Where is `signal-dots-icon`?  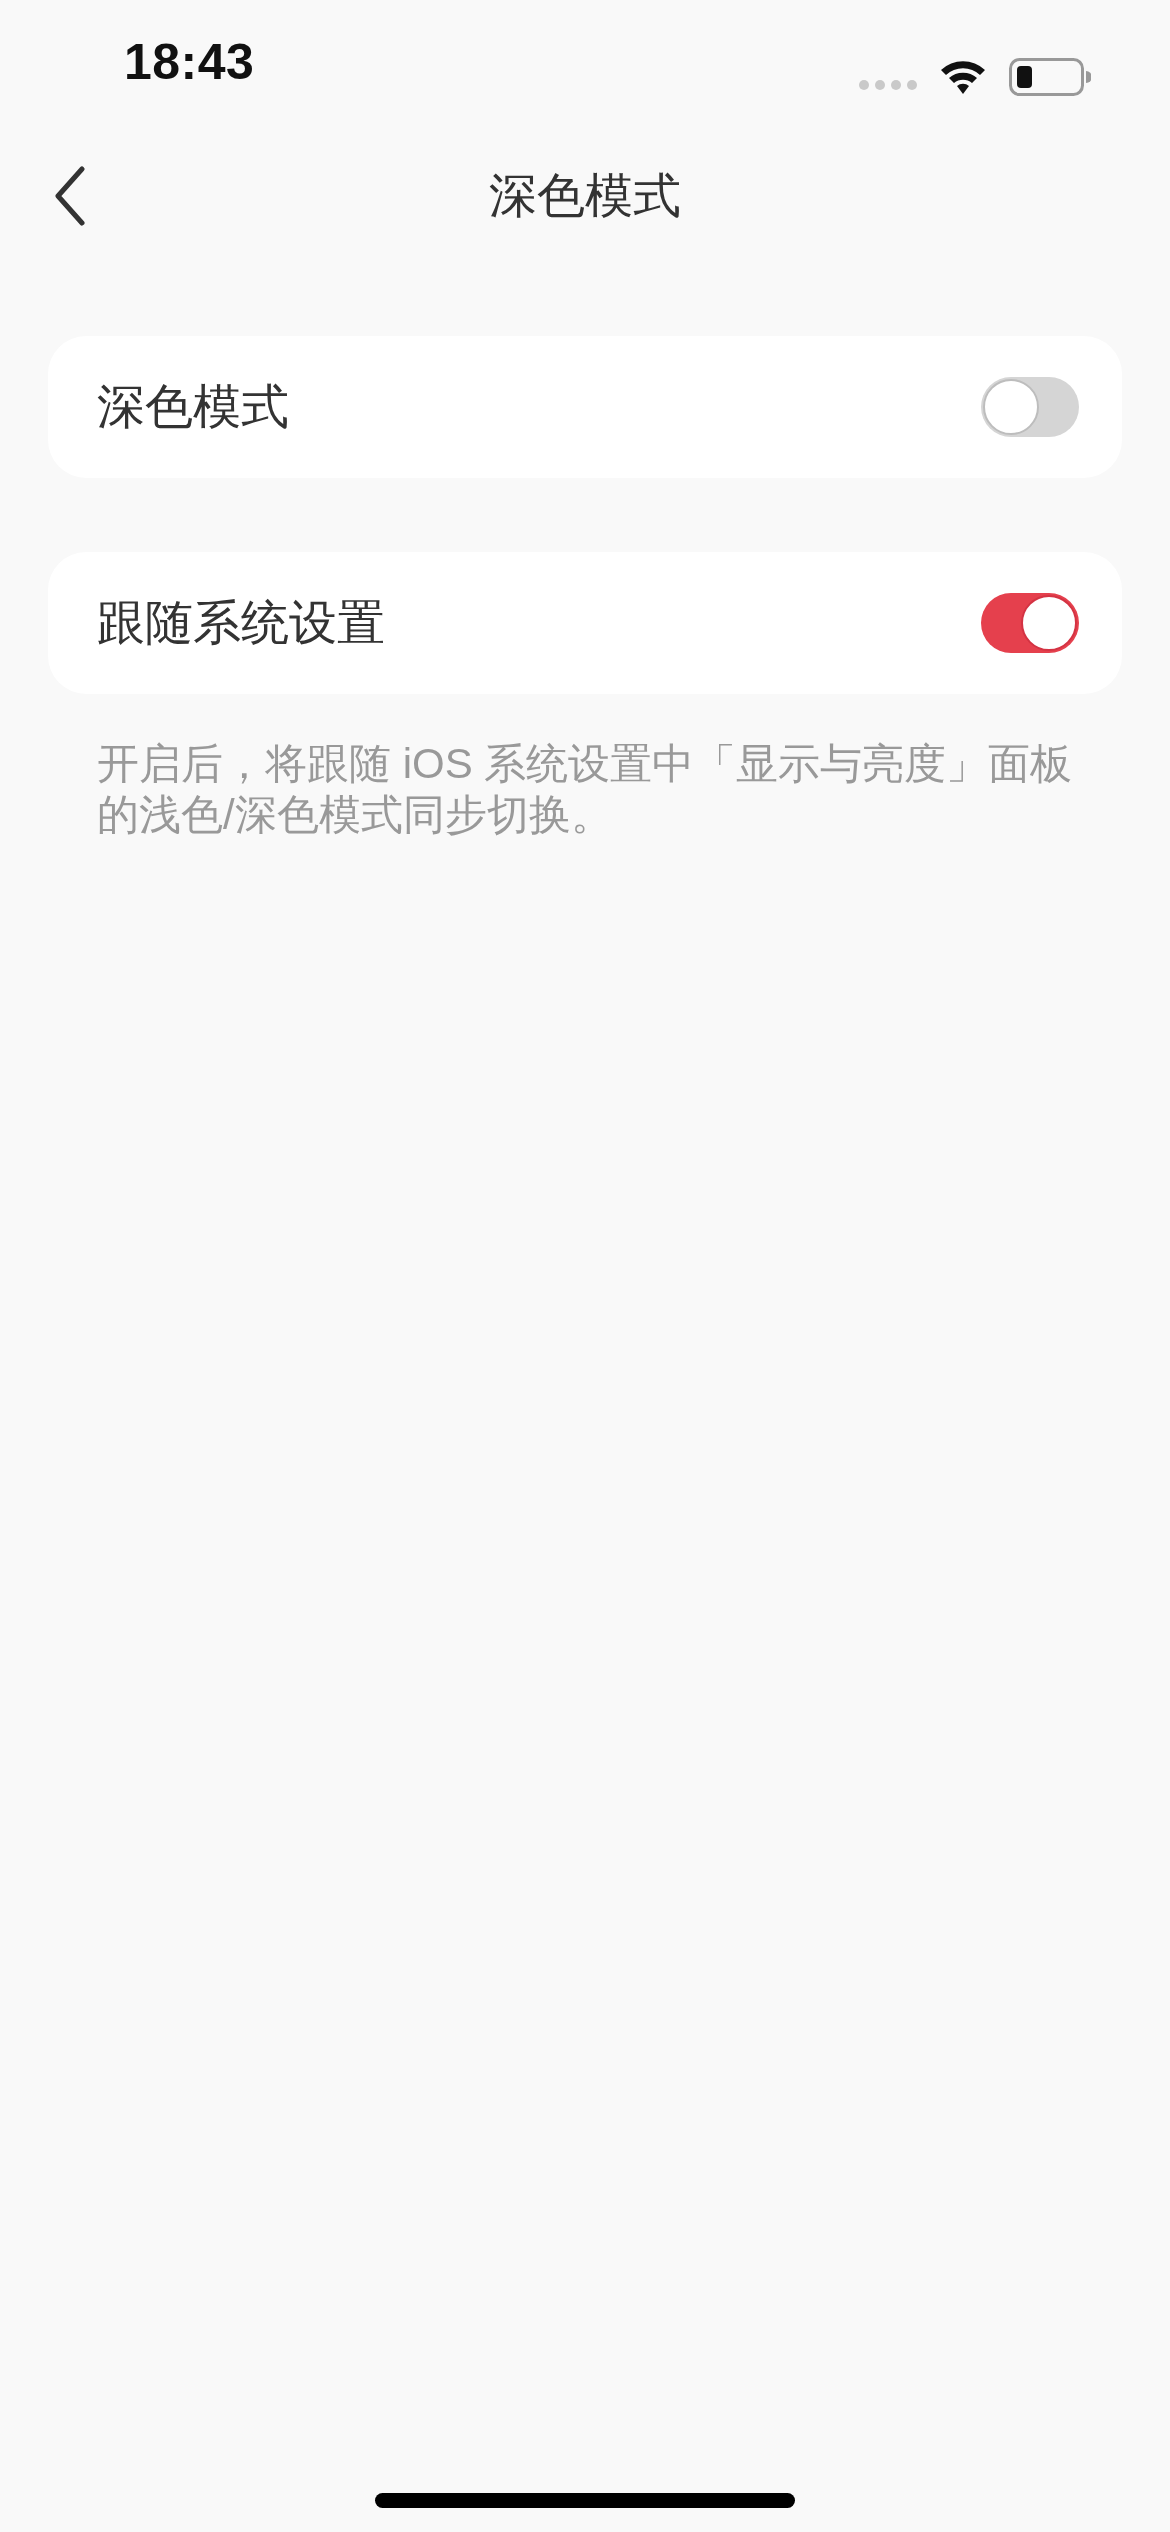
signal-dots-icon is located at coordinates (888, 85).